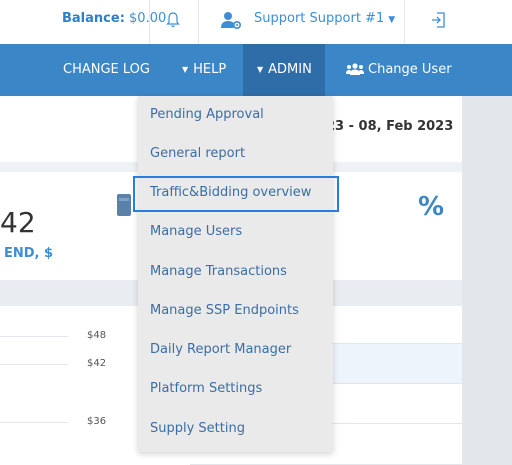 Image resolution: width=512 pixels, height=465 pixels. What do you see at coordinates (124, 205) in the screenshot?
I see `wallet-icon` at bounding box center [124, 205].